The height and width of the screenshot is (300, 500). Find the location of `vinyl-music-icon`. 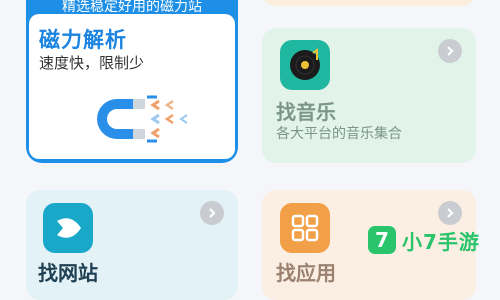

vinyl-music-icon is located at coordinates (305, 65).